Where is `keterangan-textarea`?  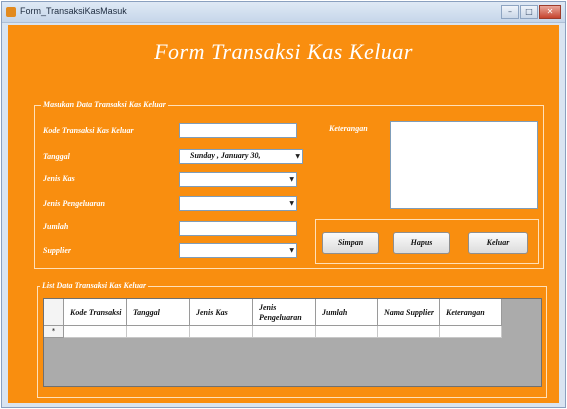
keterangan-textarea is located at coordinates (464, 165).